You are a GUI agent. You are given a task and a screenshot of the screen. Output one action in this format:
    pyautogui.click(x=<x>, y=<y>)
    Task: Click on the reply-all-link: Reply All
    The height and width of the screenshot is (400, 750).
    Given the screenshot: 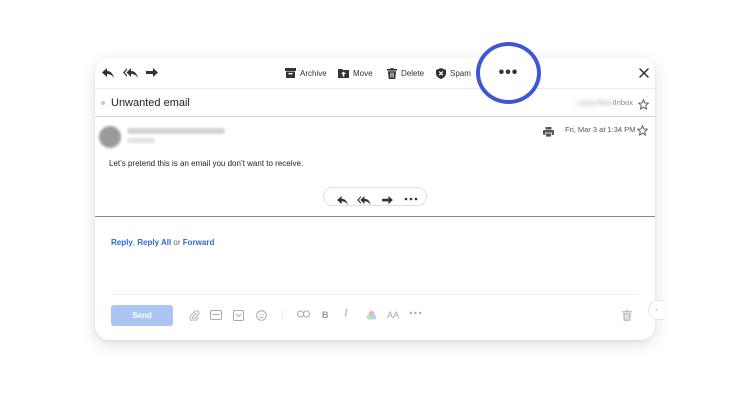 What is the action you would take?
    pyautogui.click(x=154, y=242)
    